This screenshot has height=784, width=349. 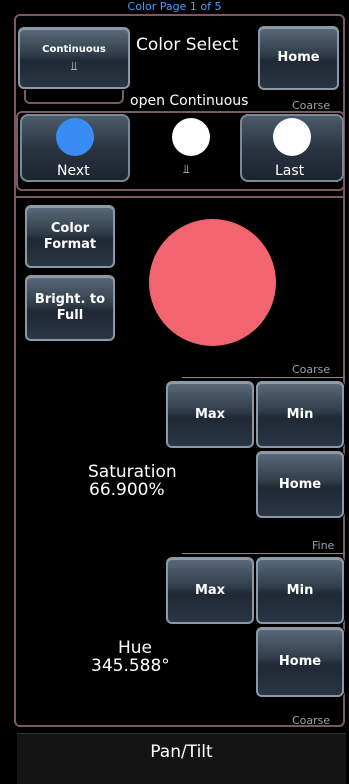 I want to click on continuous-button: Continuous ⫫, so click(x=74, y=58).